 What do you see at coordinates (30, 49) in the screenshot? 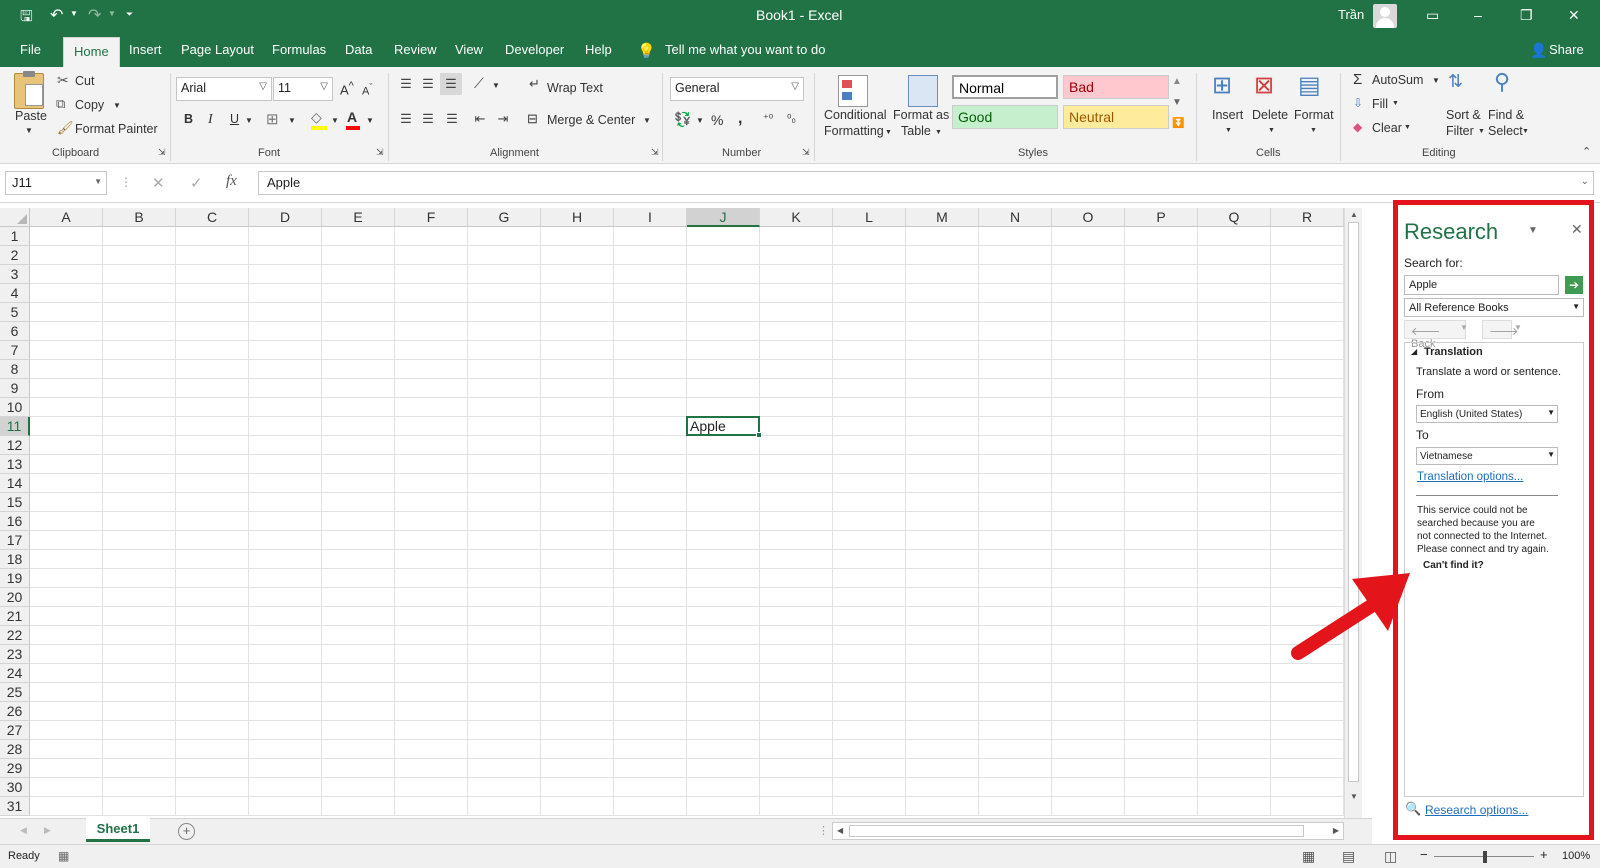
I see `tab-file: File` at bounding box center [30, 49].